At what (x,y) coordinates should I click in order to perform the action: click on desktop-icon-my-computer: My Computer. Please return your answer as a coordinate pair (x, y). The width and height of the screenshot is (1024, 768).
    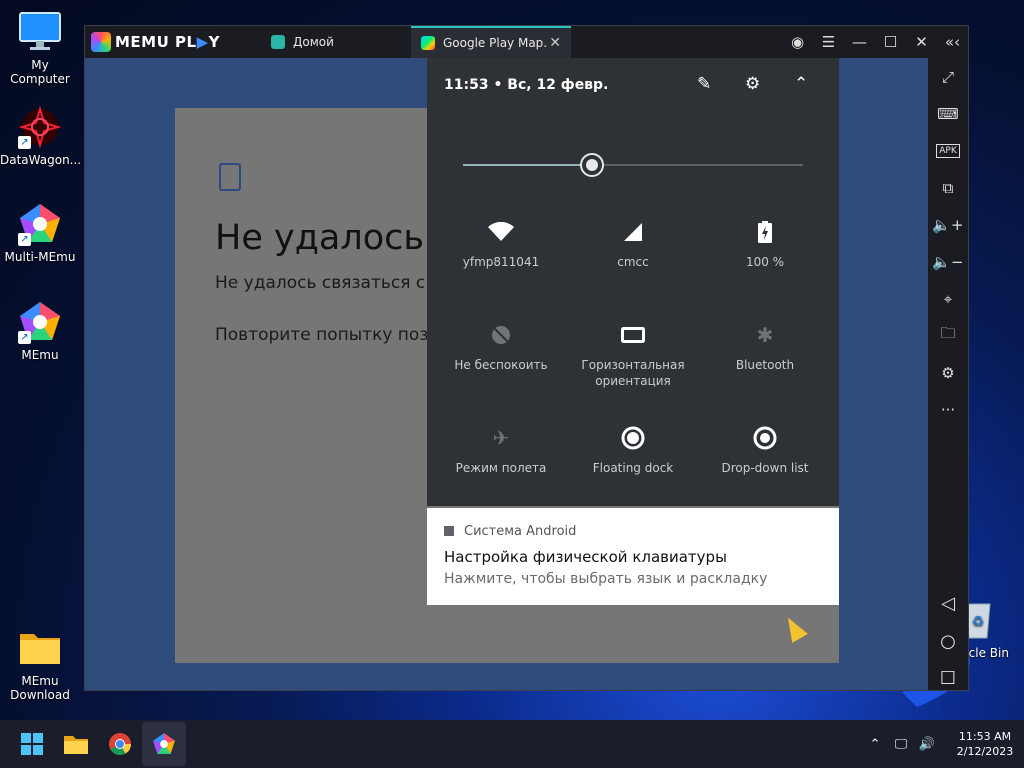
    Looking at the image, I should click on (40, 48).